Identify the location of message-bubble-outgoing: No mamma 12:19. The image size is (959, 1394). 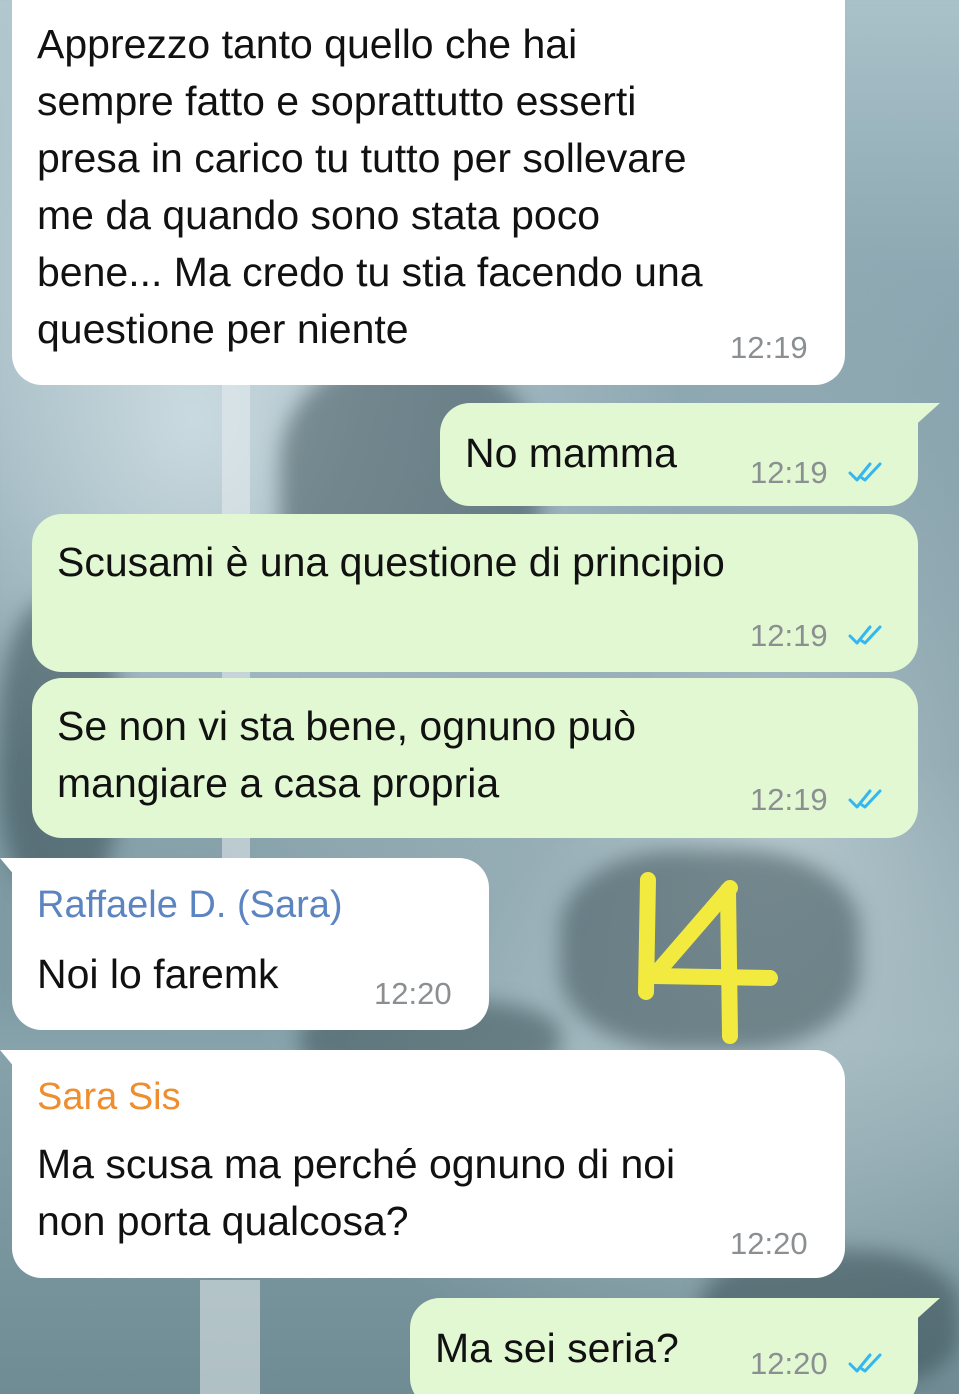
(679, 454).